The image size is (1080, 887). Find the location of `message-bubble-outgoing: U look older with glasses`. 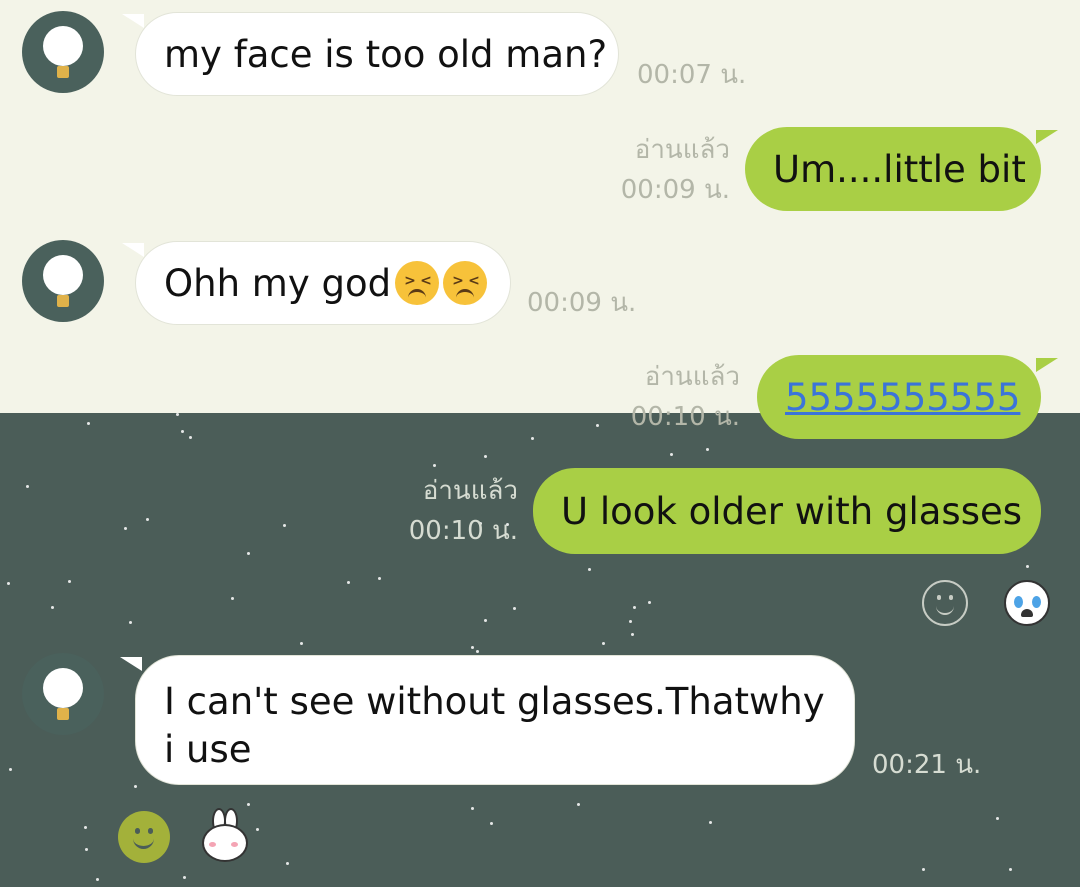

message-bubble-outgoing: U look older with glasses is located at coordinates (787, 511).